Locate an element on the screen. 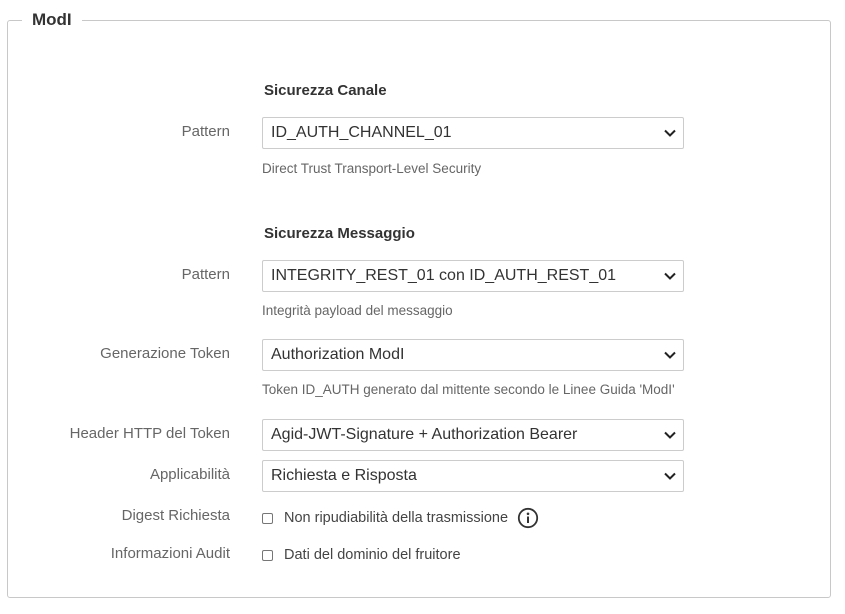  message-pattern-label: Pattern is located at coordinates (205, 274).